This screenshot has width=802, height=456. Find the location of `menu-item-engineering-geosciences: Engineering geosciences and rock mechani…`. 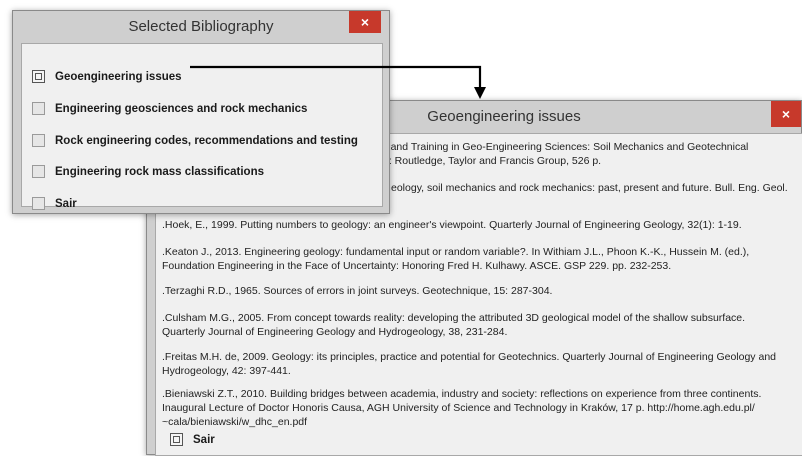

menu-item-engineering-geosciences: Engineering geosciences and rock mechani… is located at coordinates (169, 108).